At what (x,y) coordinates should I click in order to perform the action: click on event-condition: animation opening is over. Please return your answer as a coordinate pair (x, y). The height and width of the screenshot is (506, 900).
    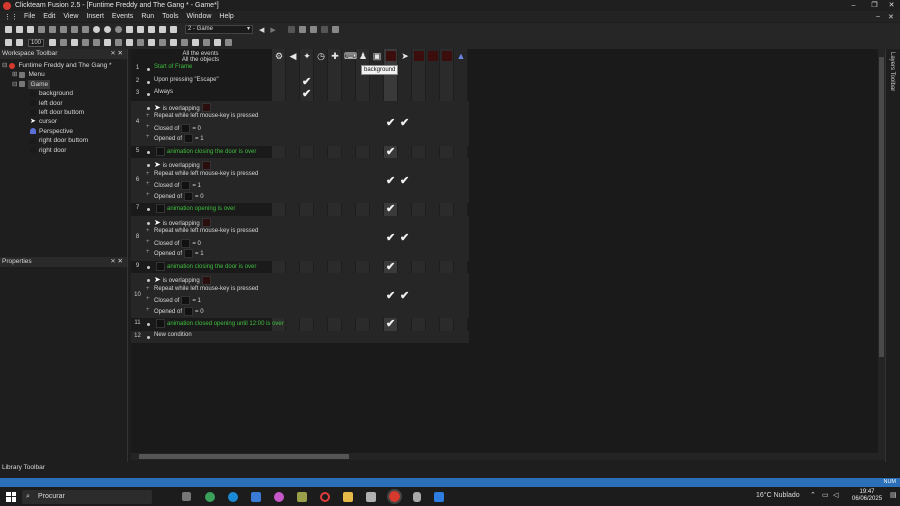
    Looking at the image, I should click on (194, 208).